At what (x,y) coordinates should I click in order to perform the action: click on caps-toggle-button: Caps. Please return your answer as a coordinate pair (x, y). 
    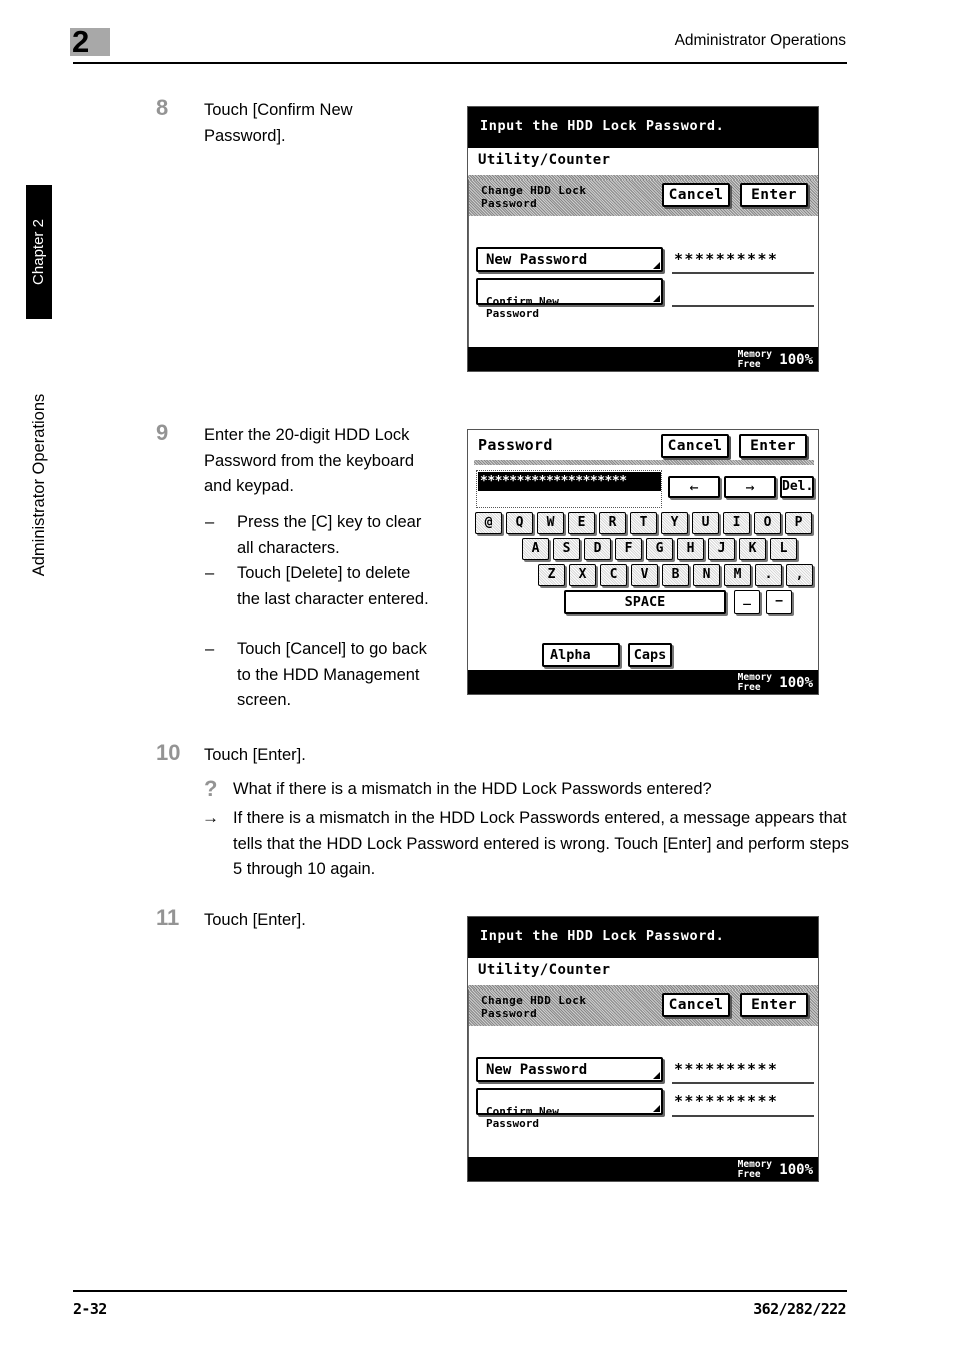
    Looking at the image, I should click on (650, 655).